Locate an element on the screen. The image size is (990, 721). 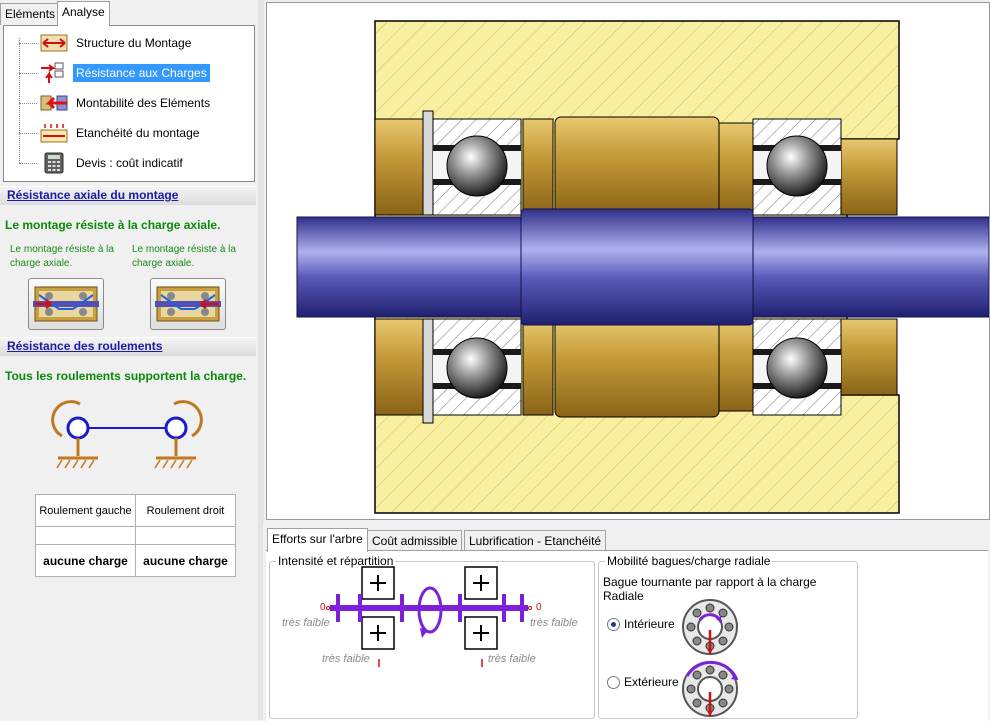
tree-item-structure: Structure du Montage is located at coordinates (106, 43).